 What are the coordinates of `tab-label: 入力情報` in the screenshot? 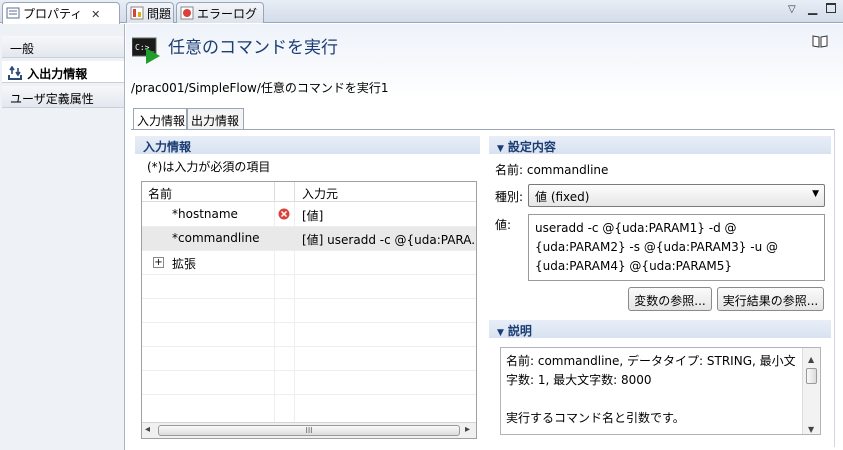 It's located at (161, 121).